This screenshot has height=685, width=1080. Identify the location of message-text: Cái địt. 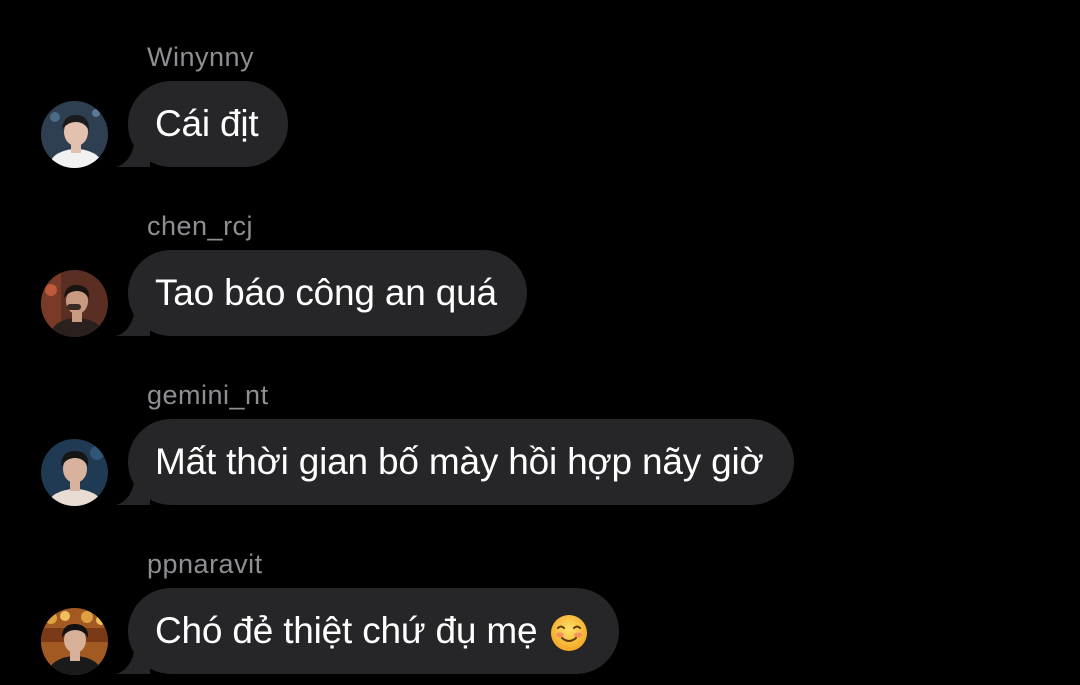
(207, 123).